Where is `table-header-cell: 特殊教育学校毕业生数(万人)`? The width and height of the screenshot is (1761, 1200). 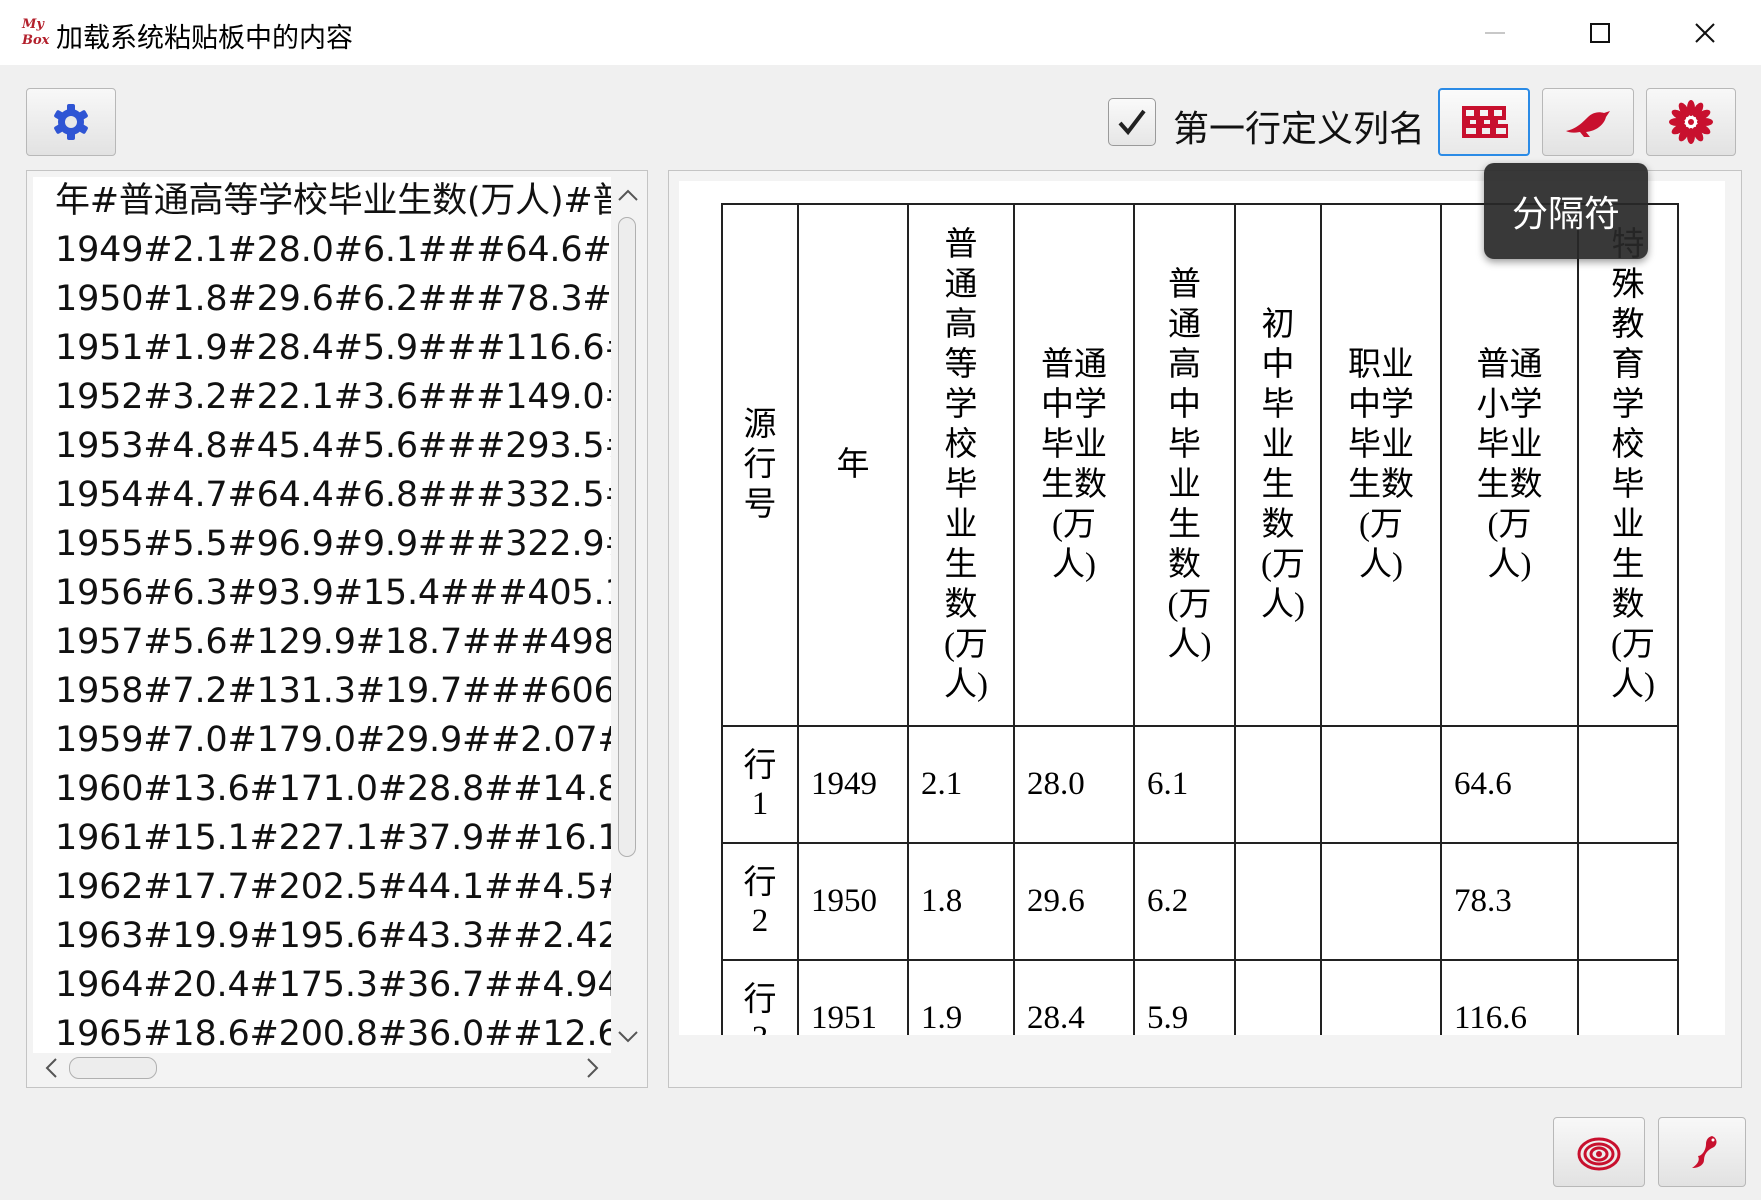
table-header-cell: 特殊教育学校毕业生数(万人) is located at coordinates (1628, 465).